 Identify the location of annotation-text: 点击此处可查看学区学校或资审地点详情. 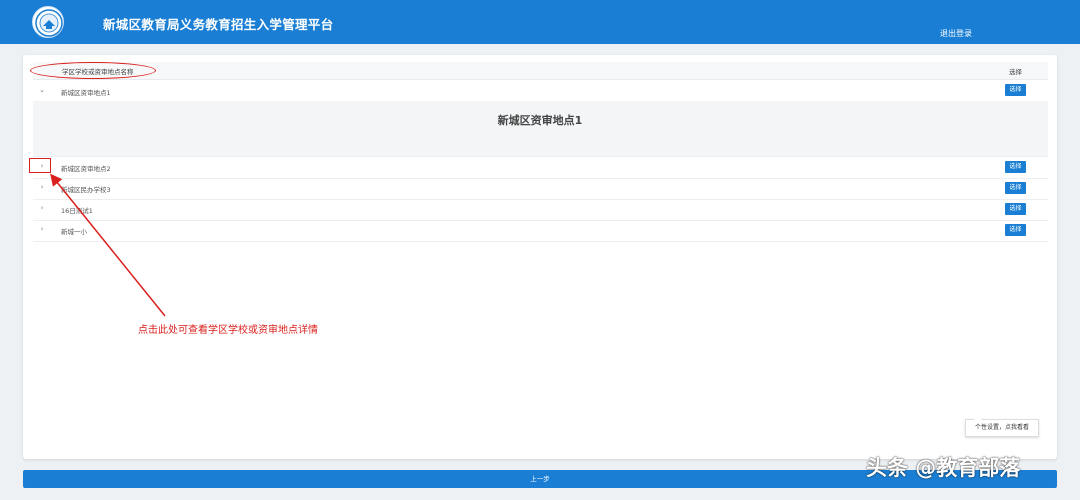
(228, 330).